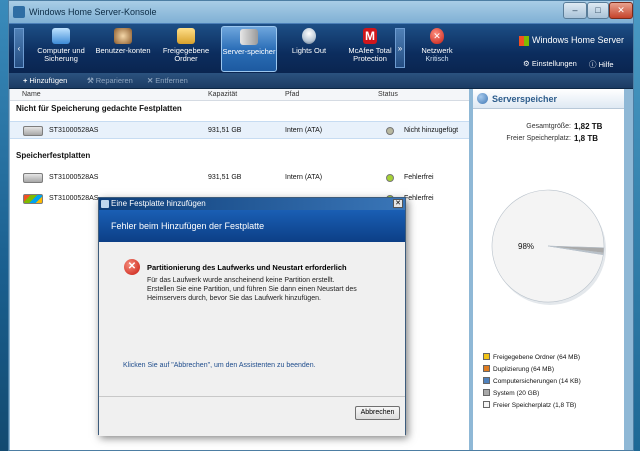  I want to click on x-icon: ✕, so click(150, 80).